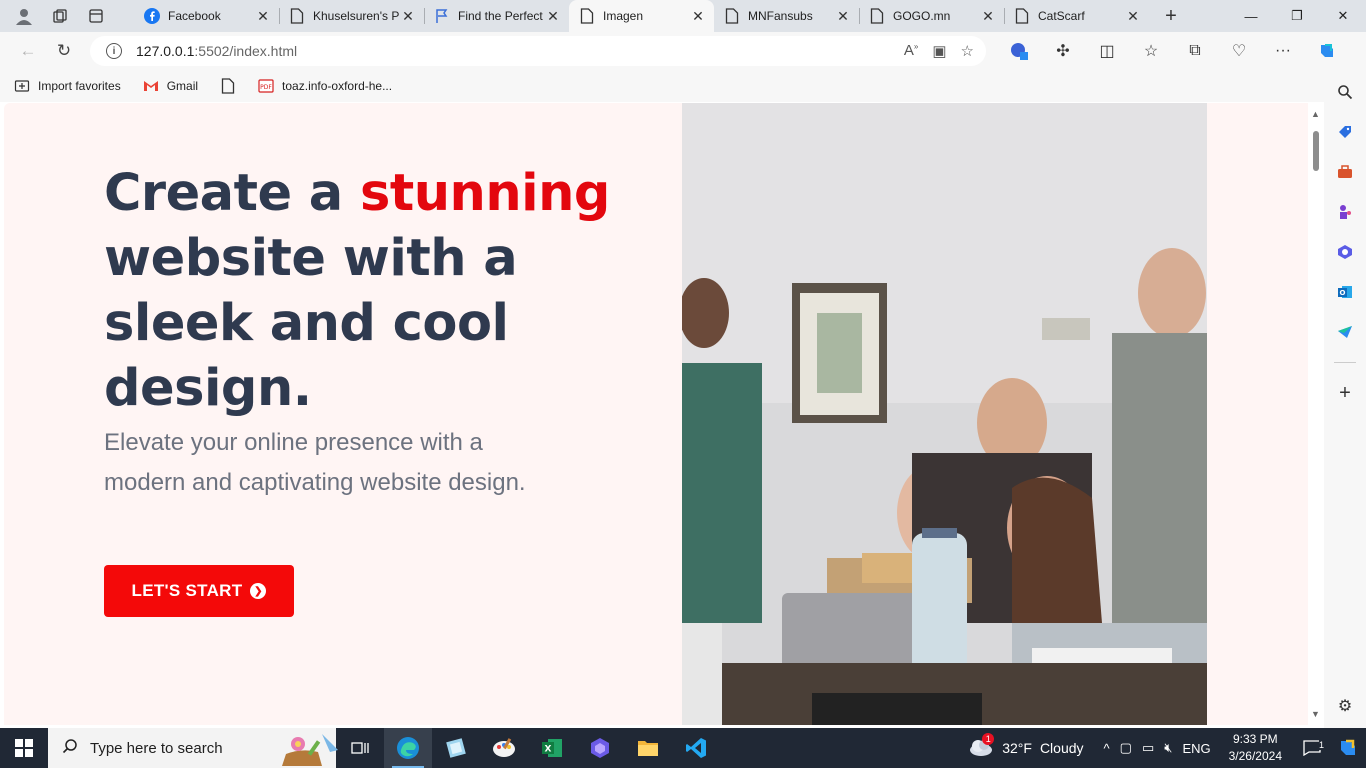 The image size is (1366, 768). What do you see at coordinates (1345, 252) in the screenshot?
I see `copilot-app-icon` at bounding box center [1345, 252].